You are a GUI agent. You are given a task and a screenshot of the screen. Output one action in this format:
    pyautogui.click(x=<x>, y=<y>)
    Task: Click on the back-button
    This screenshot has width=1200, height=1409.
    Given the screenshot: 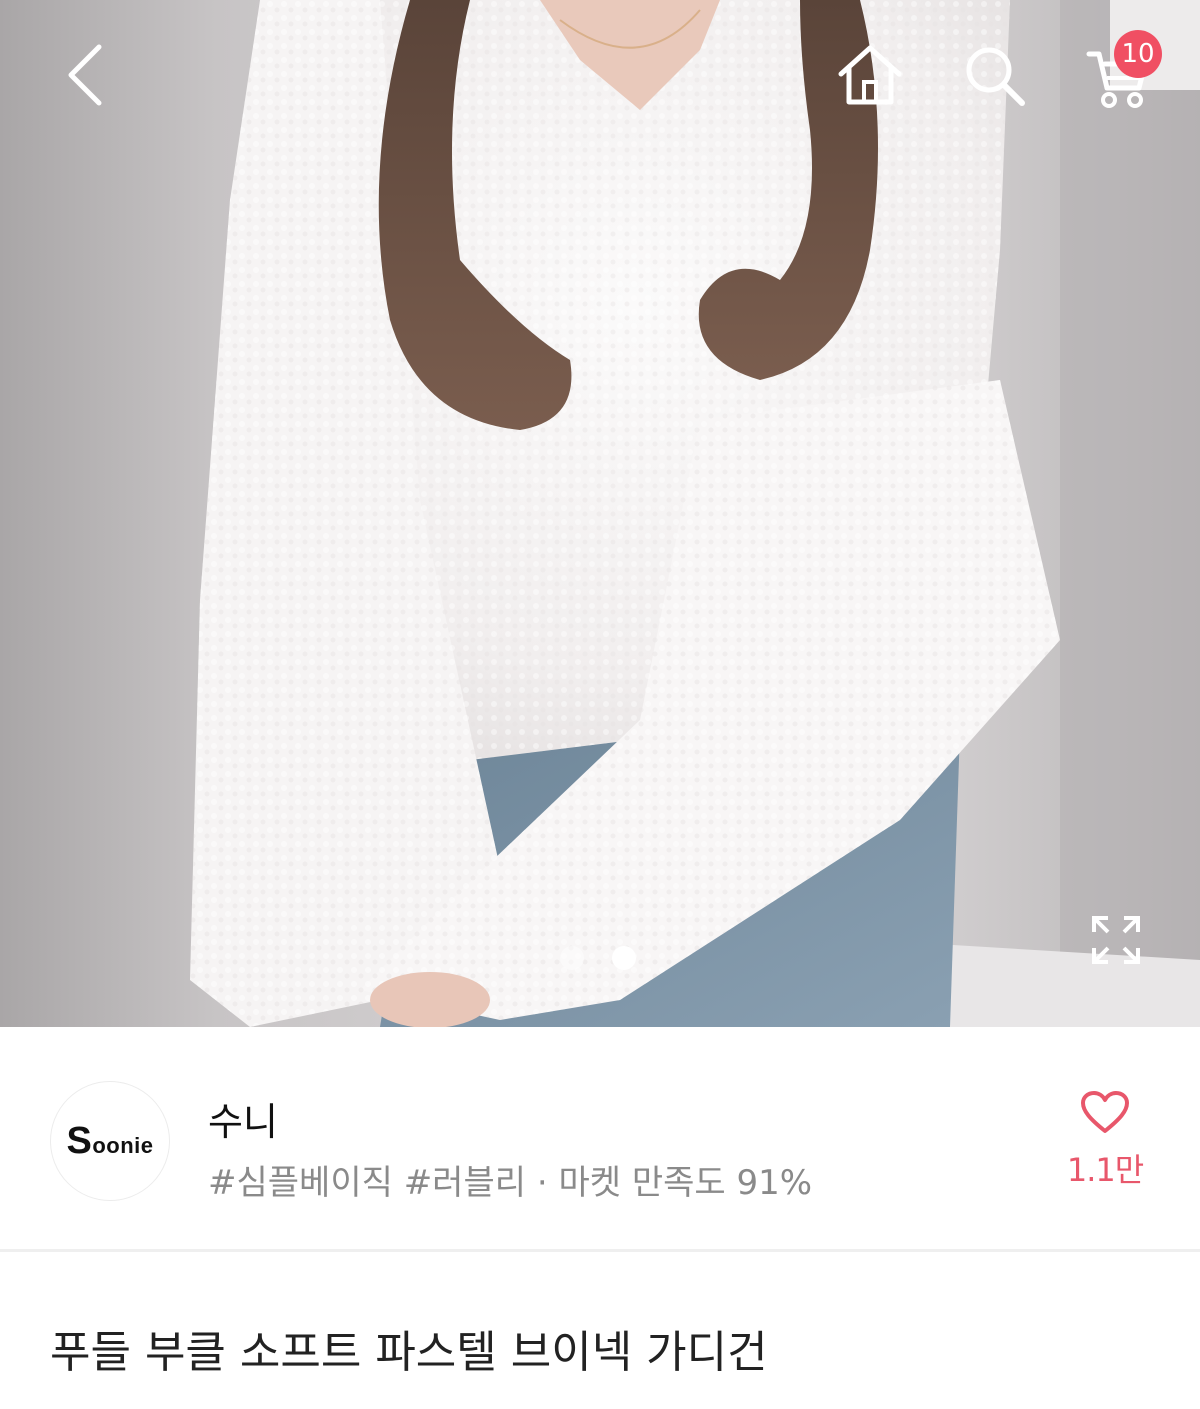 What is the action you would take?
    pyautogui.click(x=85, y=75)
    